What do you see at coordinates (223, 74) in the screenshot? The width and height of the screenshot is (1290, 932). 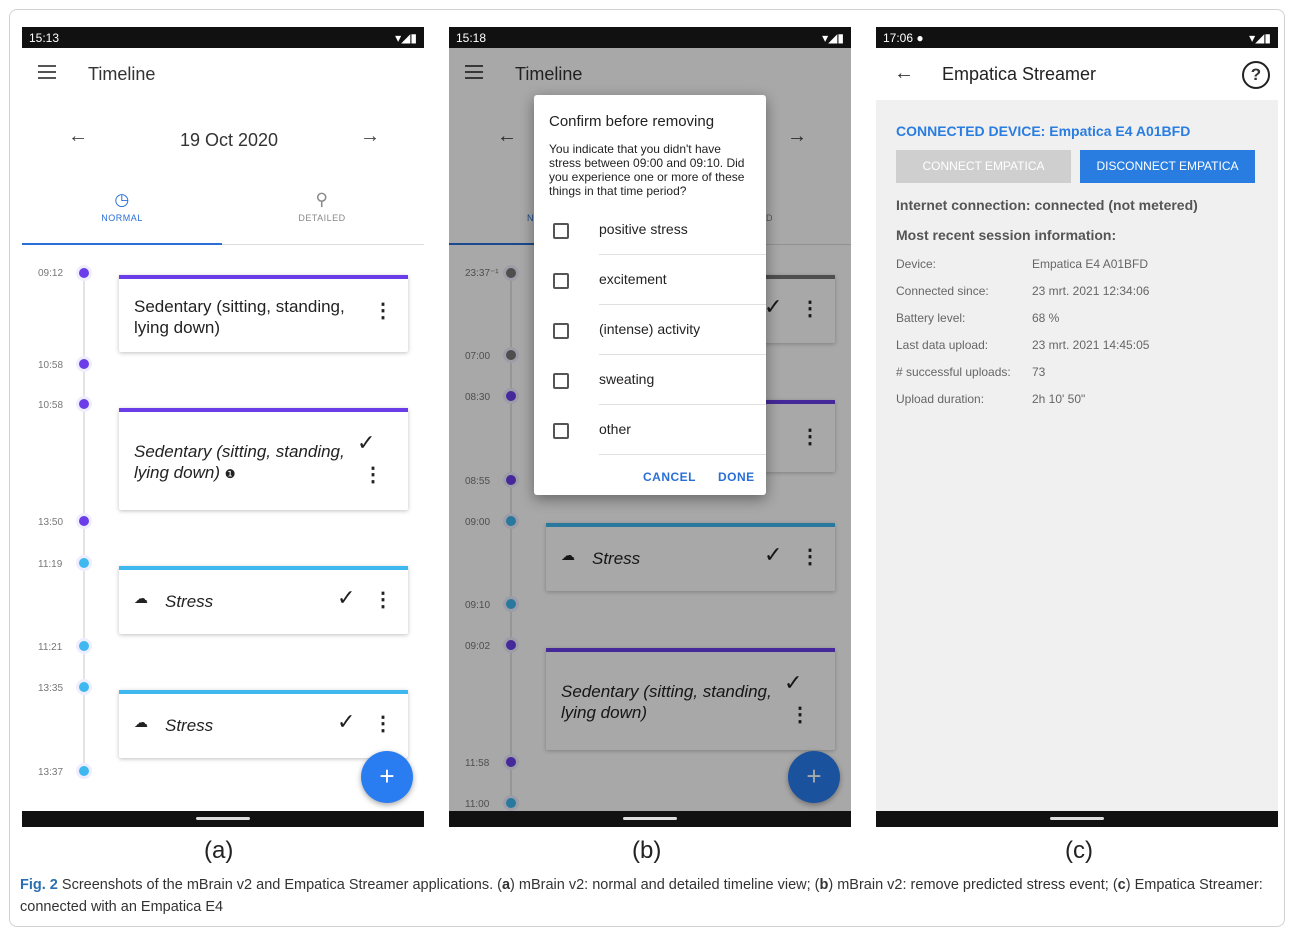 I see `app-bar: Timeline` at bounding box center [223, 74].